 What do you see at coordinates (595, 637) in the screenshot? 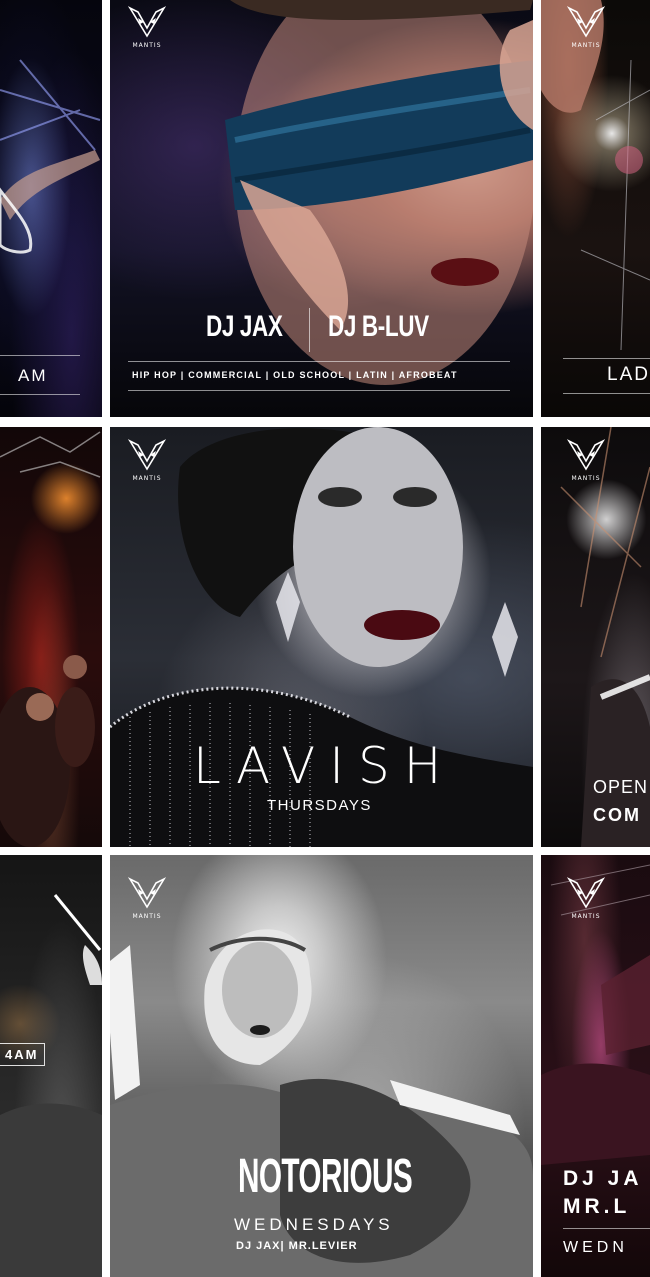
I see `flyer-tile-opening: MANTIS OPEN COM` at bounding box center [595, 637].